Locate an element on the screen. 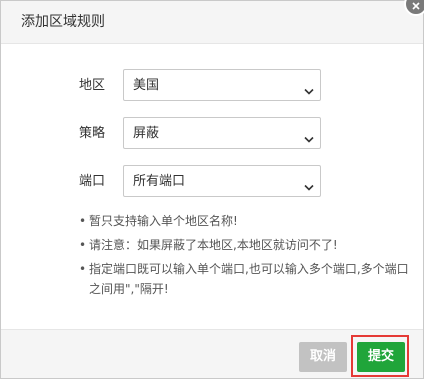 The width and height of the screenshot is (424, 379). region-row: 地区 美国 is located at coordinates (212, 86).